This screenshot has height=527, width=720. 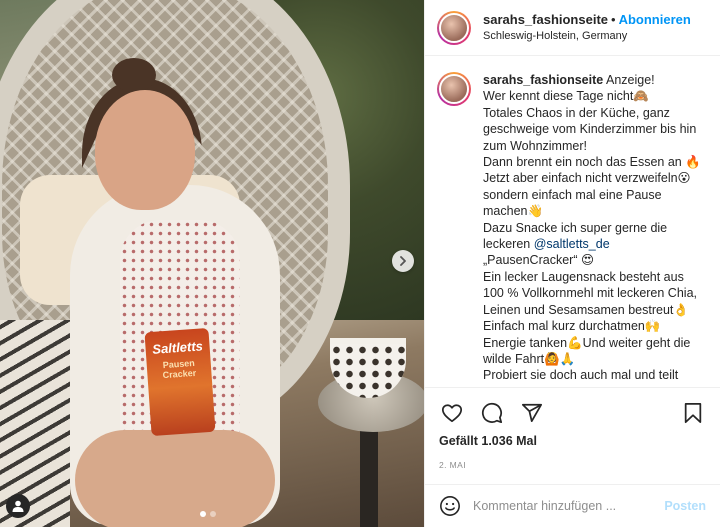 I want to click on post-date: 2. Mai, so click(x=572, y=465).